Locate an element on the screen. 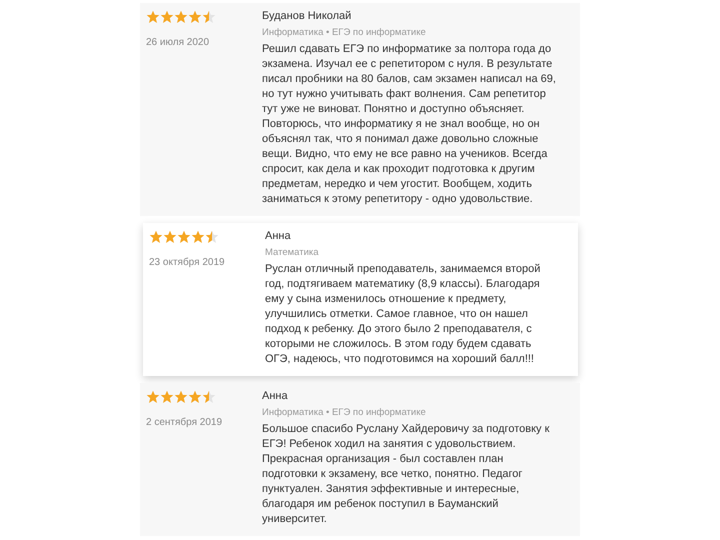 Image resolution: width=720 pixels, height=540 pixels. review-text: Решил сдавать ЕГЭ по информатике за полтора года до экзамена. Изучал ее с репетитором с нуля. В результате писал пробники на 80 балов, сам экзамен написал на 69, но тут нужно учитывать факт волнения. Сам репетитор тут уже не виноват. Понятно и доступно объясняет. Повторюсь, что информатику я не знал вообще, но он объяснял так, что я понимал даже довольно сложные вещи. Видно, что ему не все равно на учеников. Всегда спросит, как дела и как проходит подготовка к другим предметам, нередко и чем угостит. Вообщем, ходить заниматься к этому репетитору - одно удовольствие. is located at coordinates (409, 124).